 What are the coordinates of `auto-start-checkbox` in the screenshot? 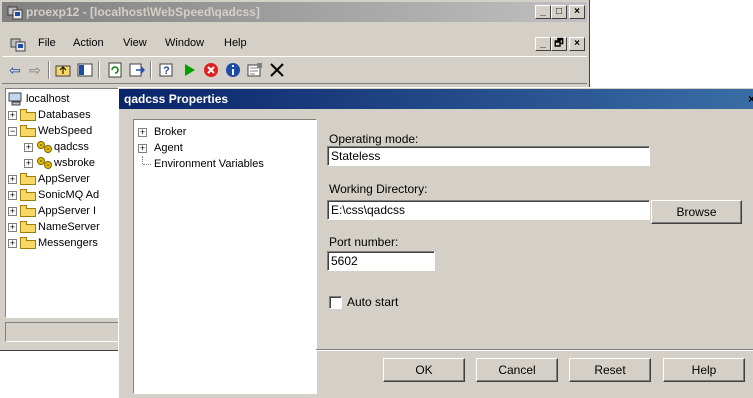 It's located at (335, 302).